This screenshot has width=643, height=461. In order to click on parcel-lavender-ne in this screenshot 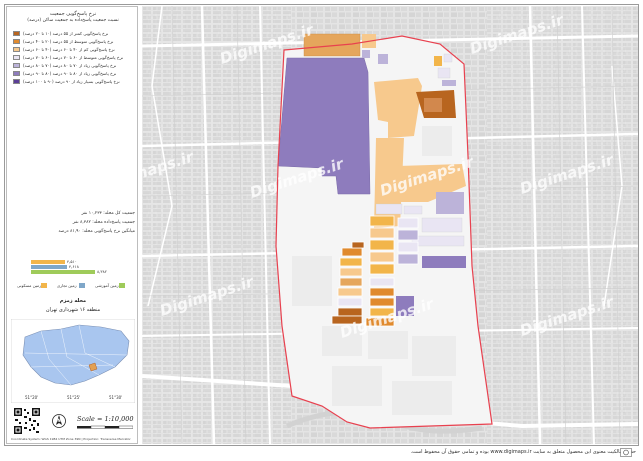, I will do `click(449, 83)`.